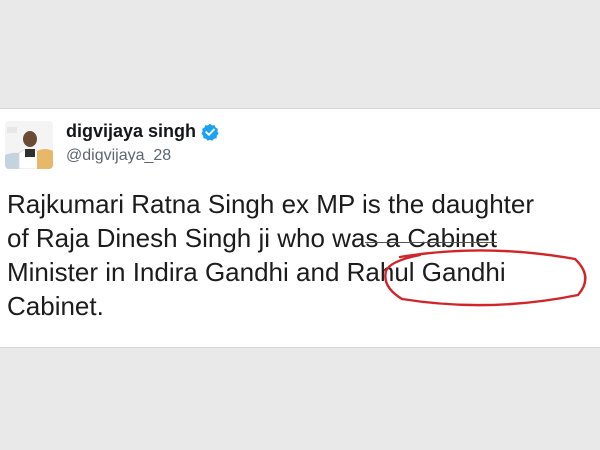 The image size is (600, 450). What do you see at coordinates (177, 272) in the screenshot?
I see `tweet-line-3-text: Minister in Indira Gandhi and` at bounding box center [177, 272].